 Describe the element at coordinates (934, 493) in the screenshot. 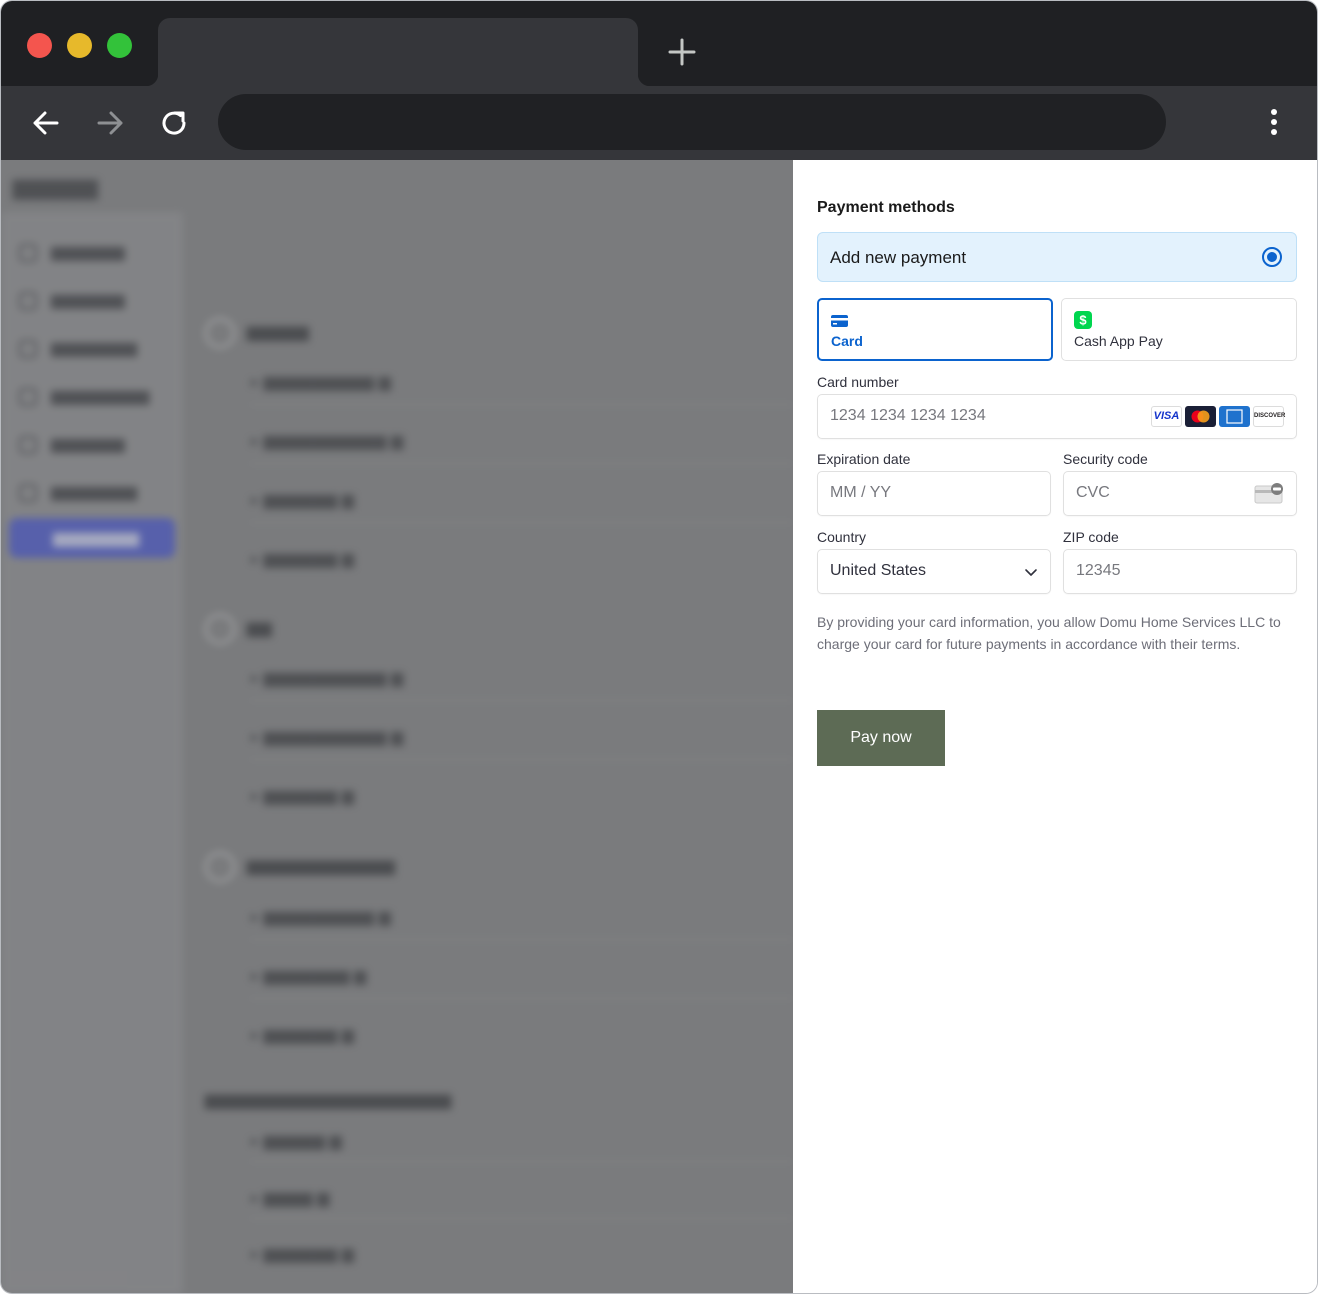

I see `expiration-date-input: MM / YY` at that location.